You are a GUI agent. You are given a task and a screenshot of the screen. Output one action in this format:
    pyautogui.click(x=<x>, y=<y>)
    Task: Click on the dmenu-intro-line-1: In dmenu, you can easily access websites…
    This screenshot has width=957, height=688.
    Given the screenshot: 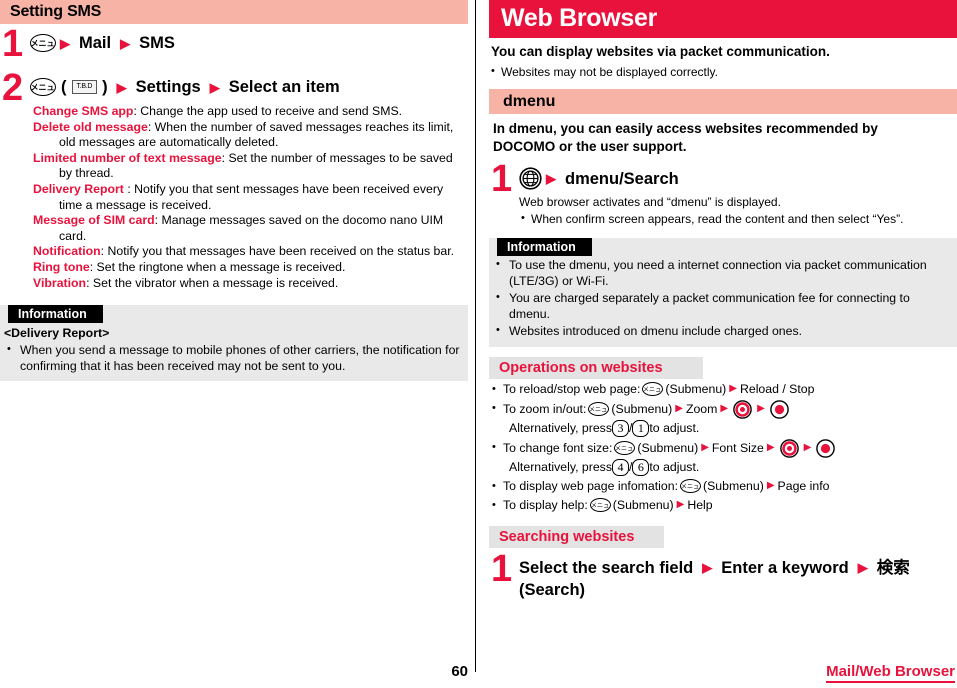 What is the action you would take?
    pyautogui.click(x=685, y=128)
    